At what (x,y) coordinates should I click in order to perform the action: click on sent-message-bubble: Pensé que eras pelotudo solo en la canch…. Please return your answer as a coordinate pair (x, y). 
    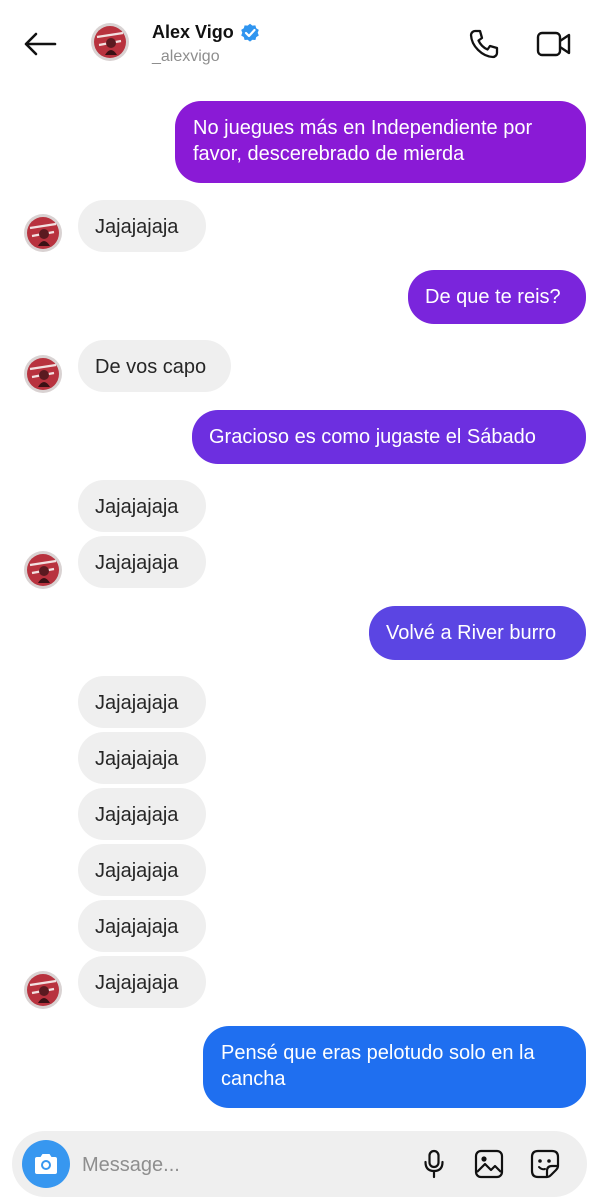
    Looking at the image, I should click on (394, 1067).